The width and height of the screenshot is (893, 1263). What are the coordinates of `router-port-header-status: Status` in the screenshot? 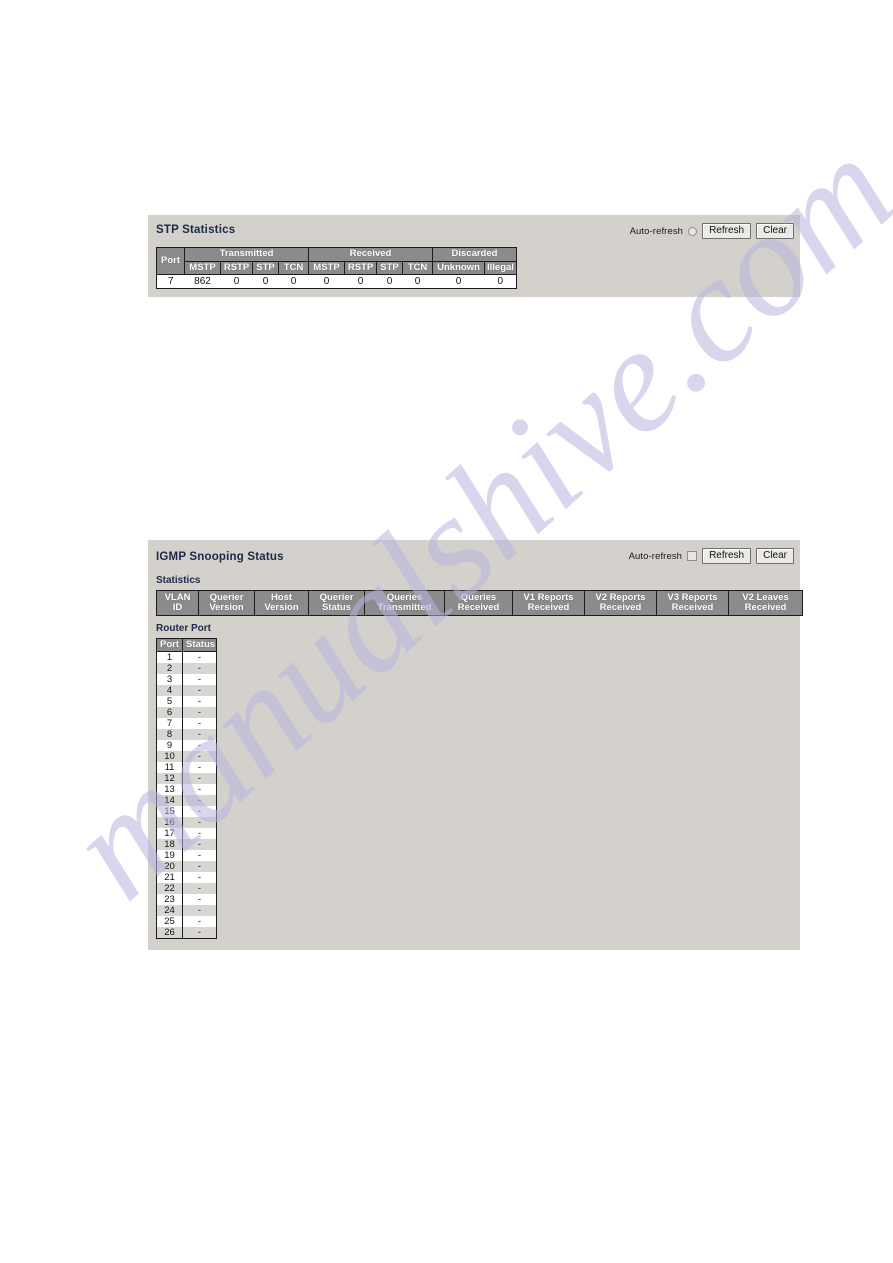 It's located at (199, 645).